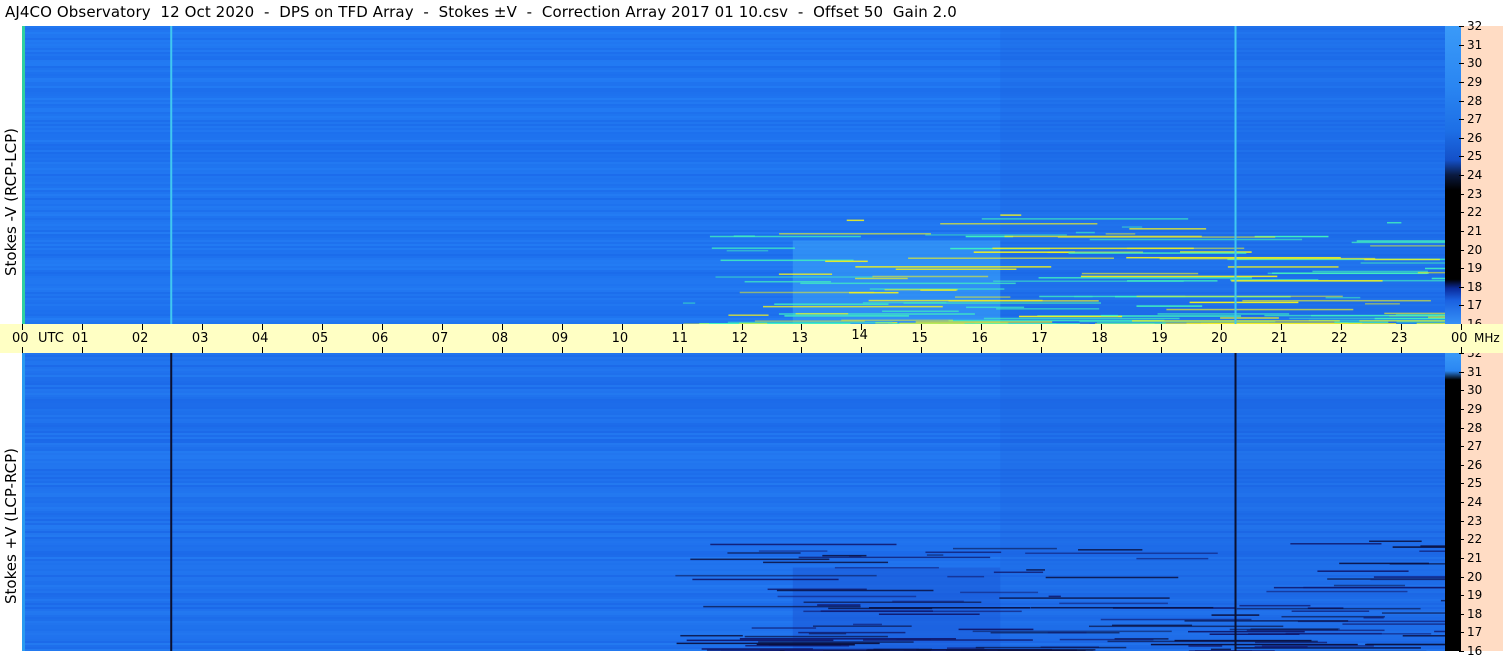 This screenshot has width=1503, height=672. I want to click on utc-tick: 08, so click(500, 338).